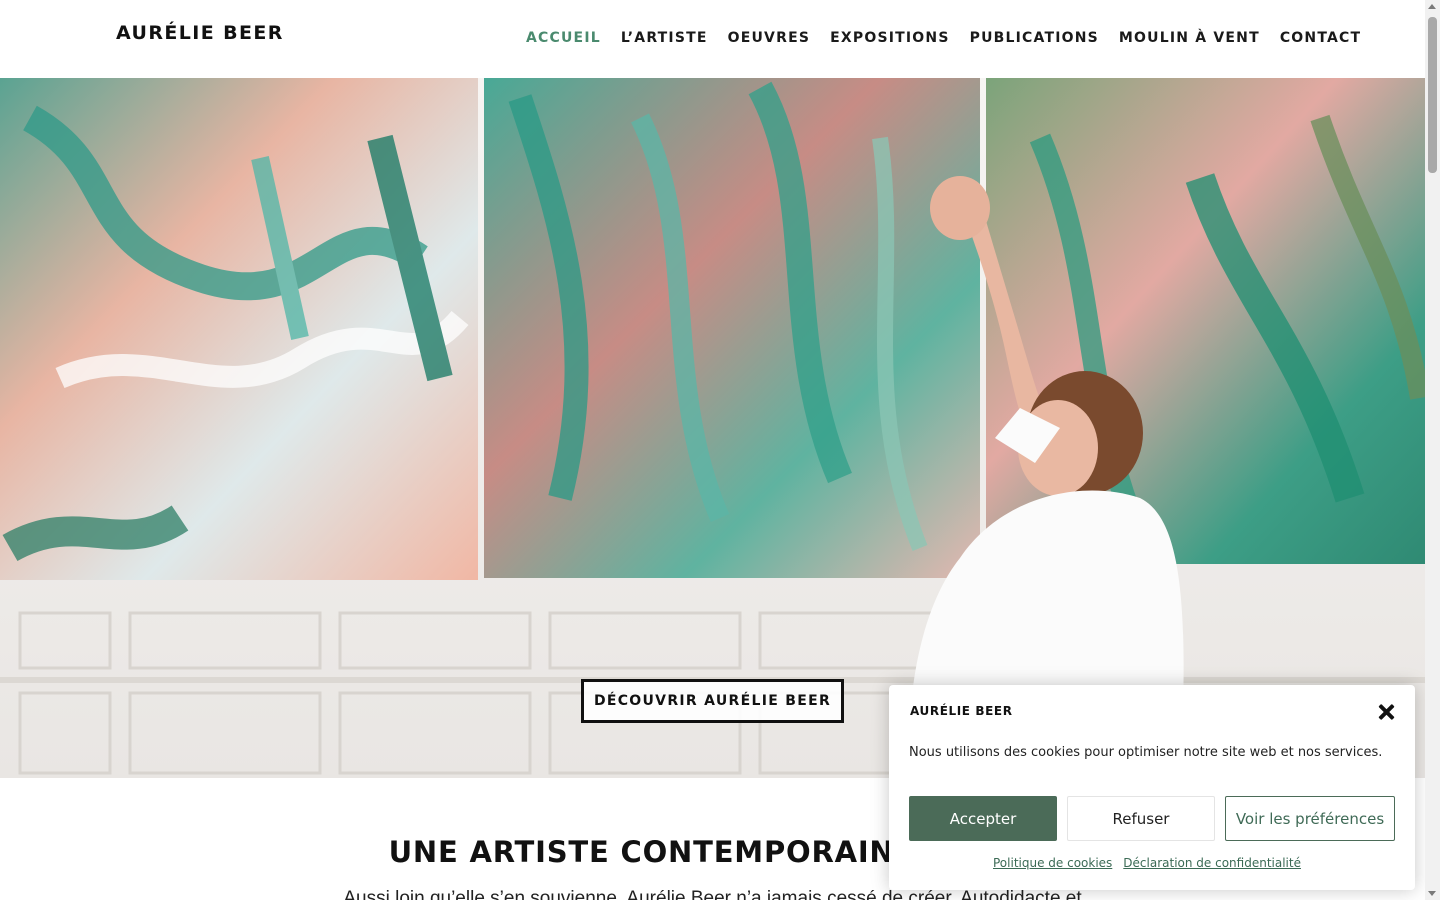 The image size is (1440, 900). Describe the element at coordinates (889, 38) in the screenshot. I see `nav-item-expositions: EXPOSITIONS` at that location.